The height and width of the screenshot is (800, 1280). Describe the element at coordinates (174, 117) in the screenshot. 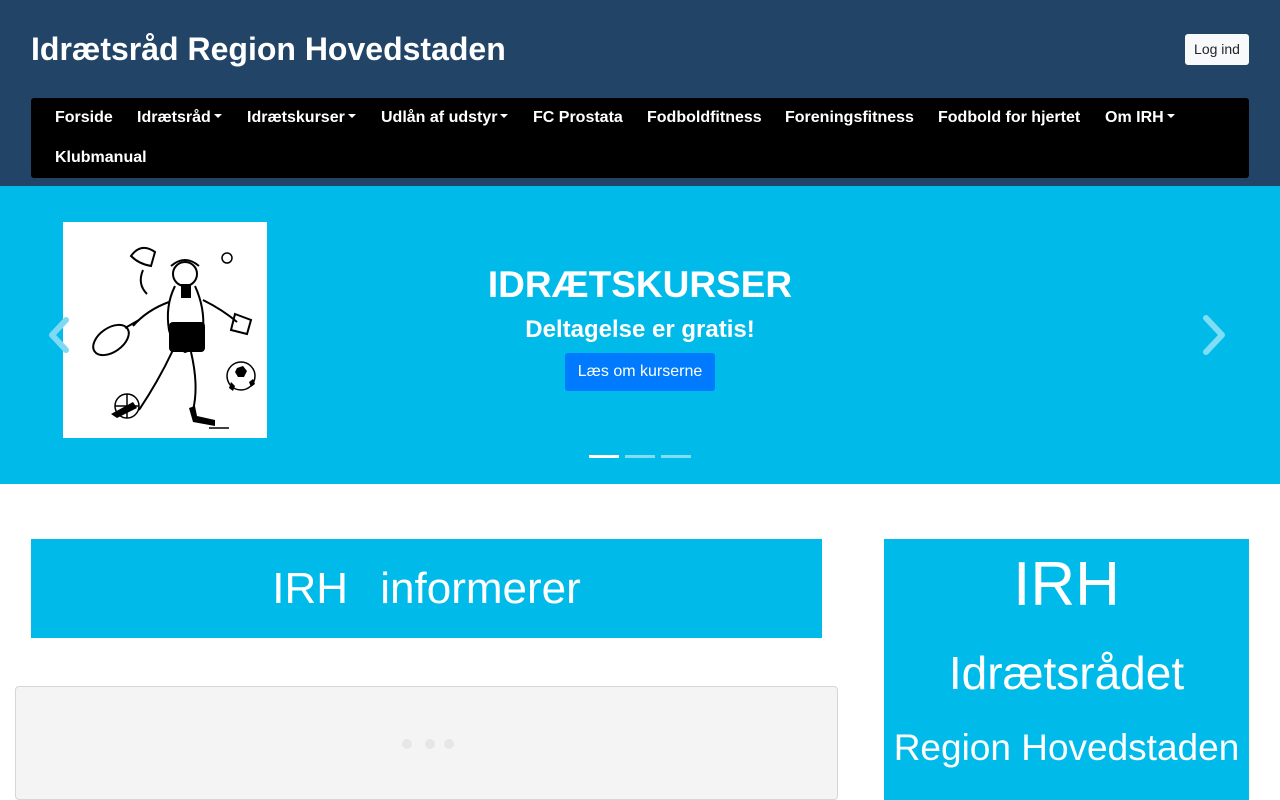

I see `nav-item-label: Idrætsråd` at that location.